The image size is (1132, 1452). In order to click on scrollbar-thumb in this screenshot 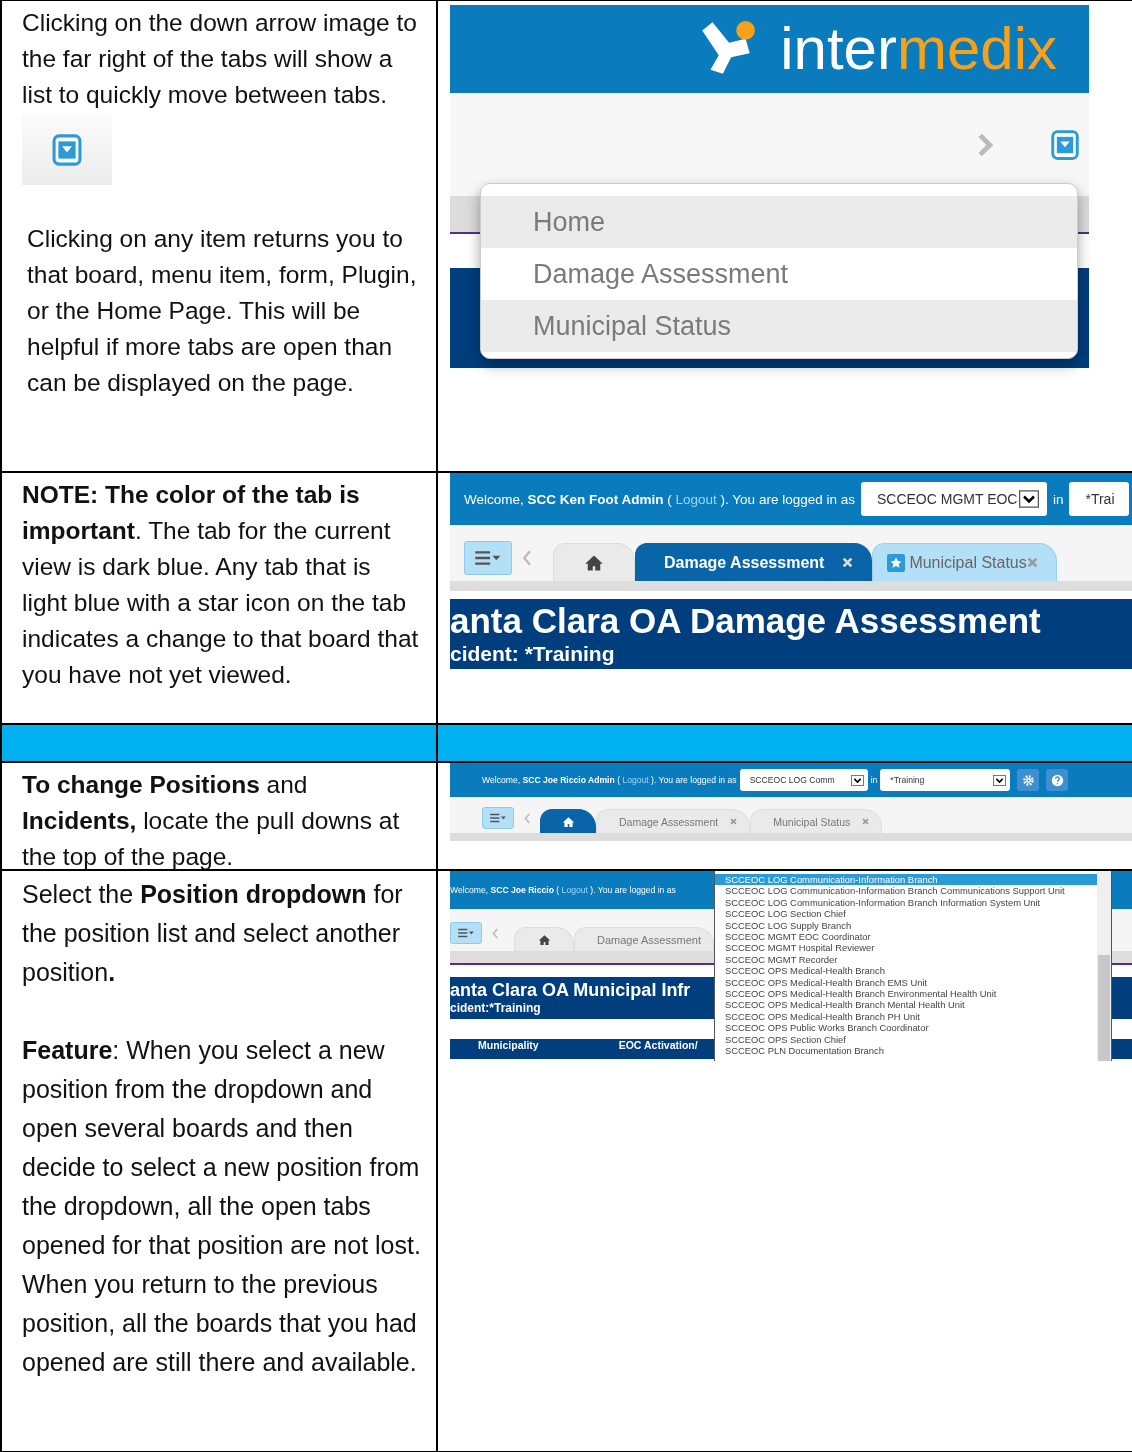, I will do `click(1104, 1008)`.